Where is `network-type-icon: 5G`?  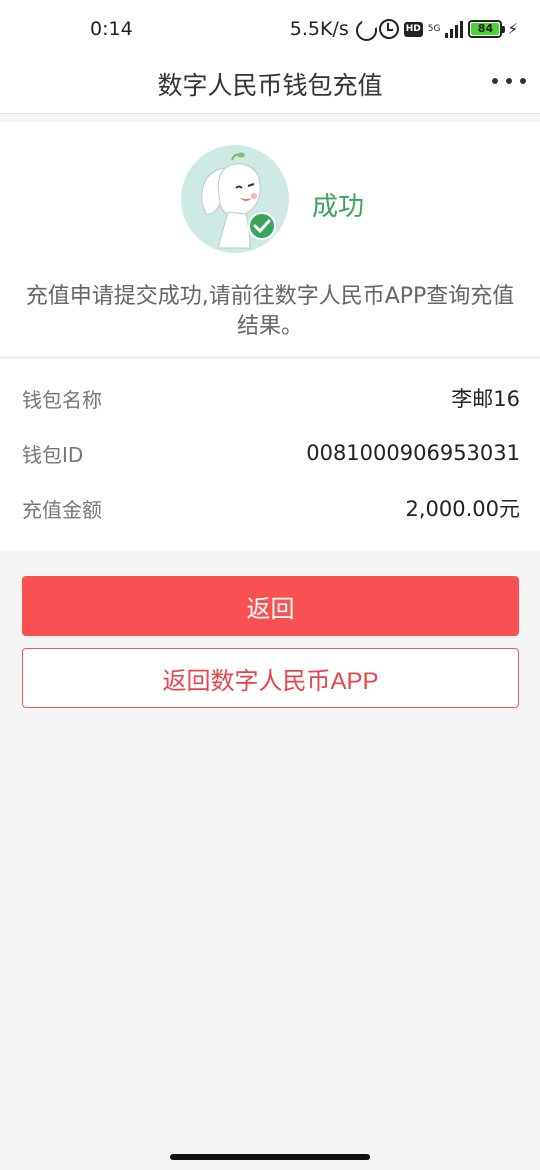
network-type-icon: 5G is located at coordinates (434, 28).